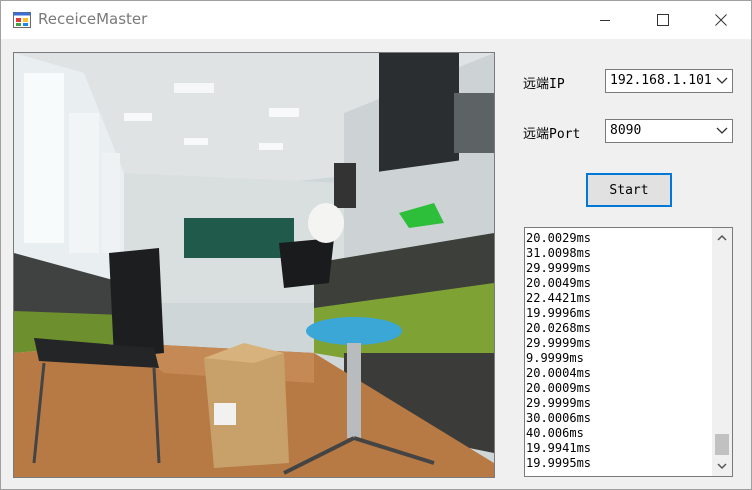 Image resolution: width=752 pixels, height=490 pixels. What do you see at coordinates (618, 253) in the screenshot?
I see `list-item: 31.0098ms` at bounding box center [618, 253].